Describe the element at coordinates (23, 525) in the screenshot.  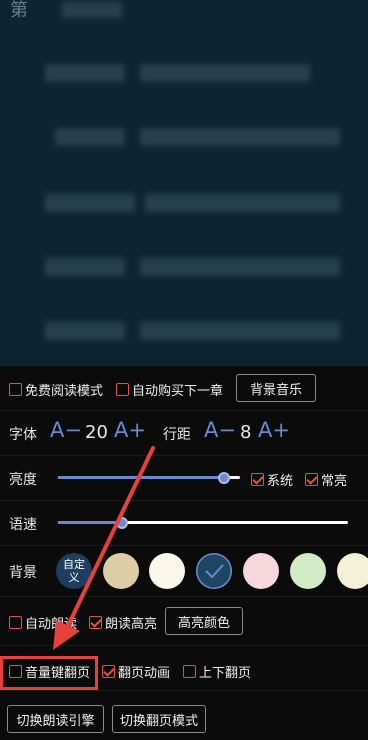
I see `speech-rate-label: 语速` at that location.